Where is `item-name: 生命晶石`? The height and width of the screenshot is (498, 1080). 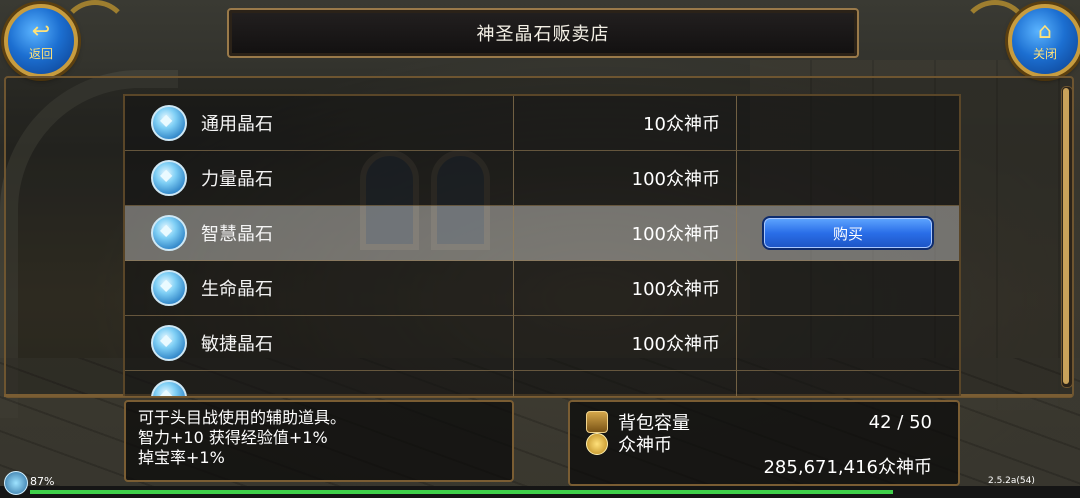
item-name: 生命晶石 is located at coordinates (237, 289).